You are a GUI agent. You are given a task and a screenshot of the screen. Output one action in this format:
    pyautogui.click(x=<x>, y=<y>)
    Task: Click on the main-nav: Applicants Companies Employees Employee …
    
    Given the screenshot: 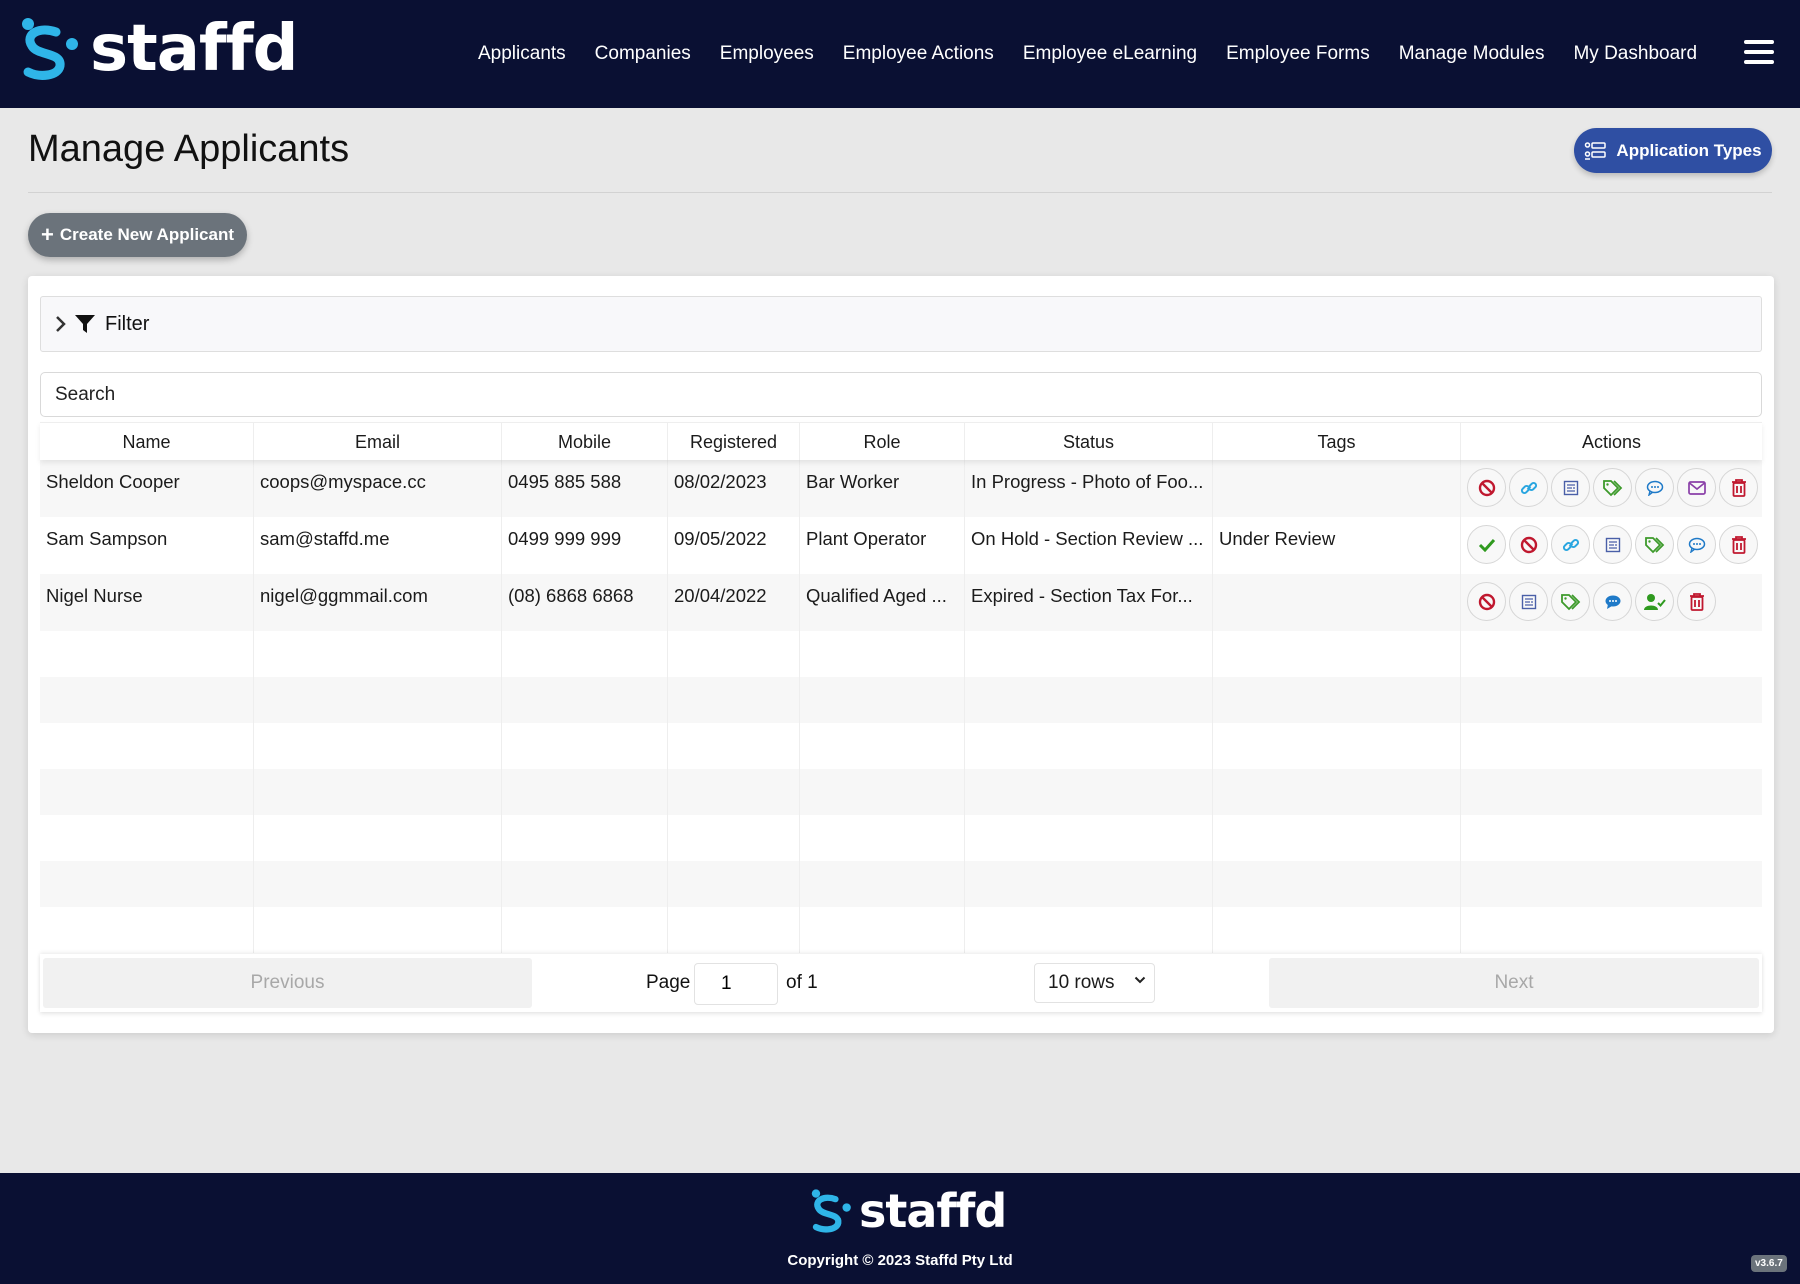 What is the action you would take?
    pyautogui.click(x=1102, y=54)
    